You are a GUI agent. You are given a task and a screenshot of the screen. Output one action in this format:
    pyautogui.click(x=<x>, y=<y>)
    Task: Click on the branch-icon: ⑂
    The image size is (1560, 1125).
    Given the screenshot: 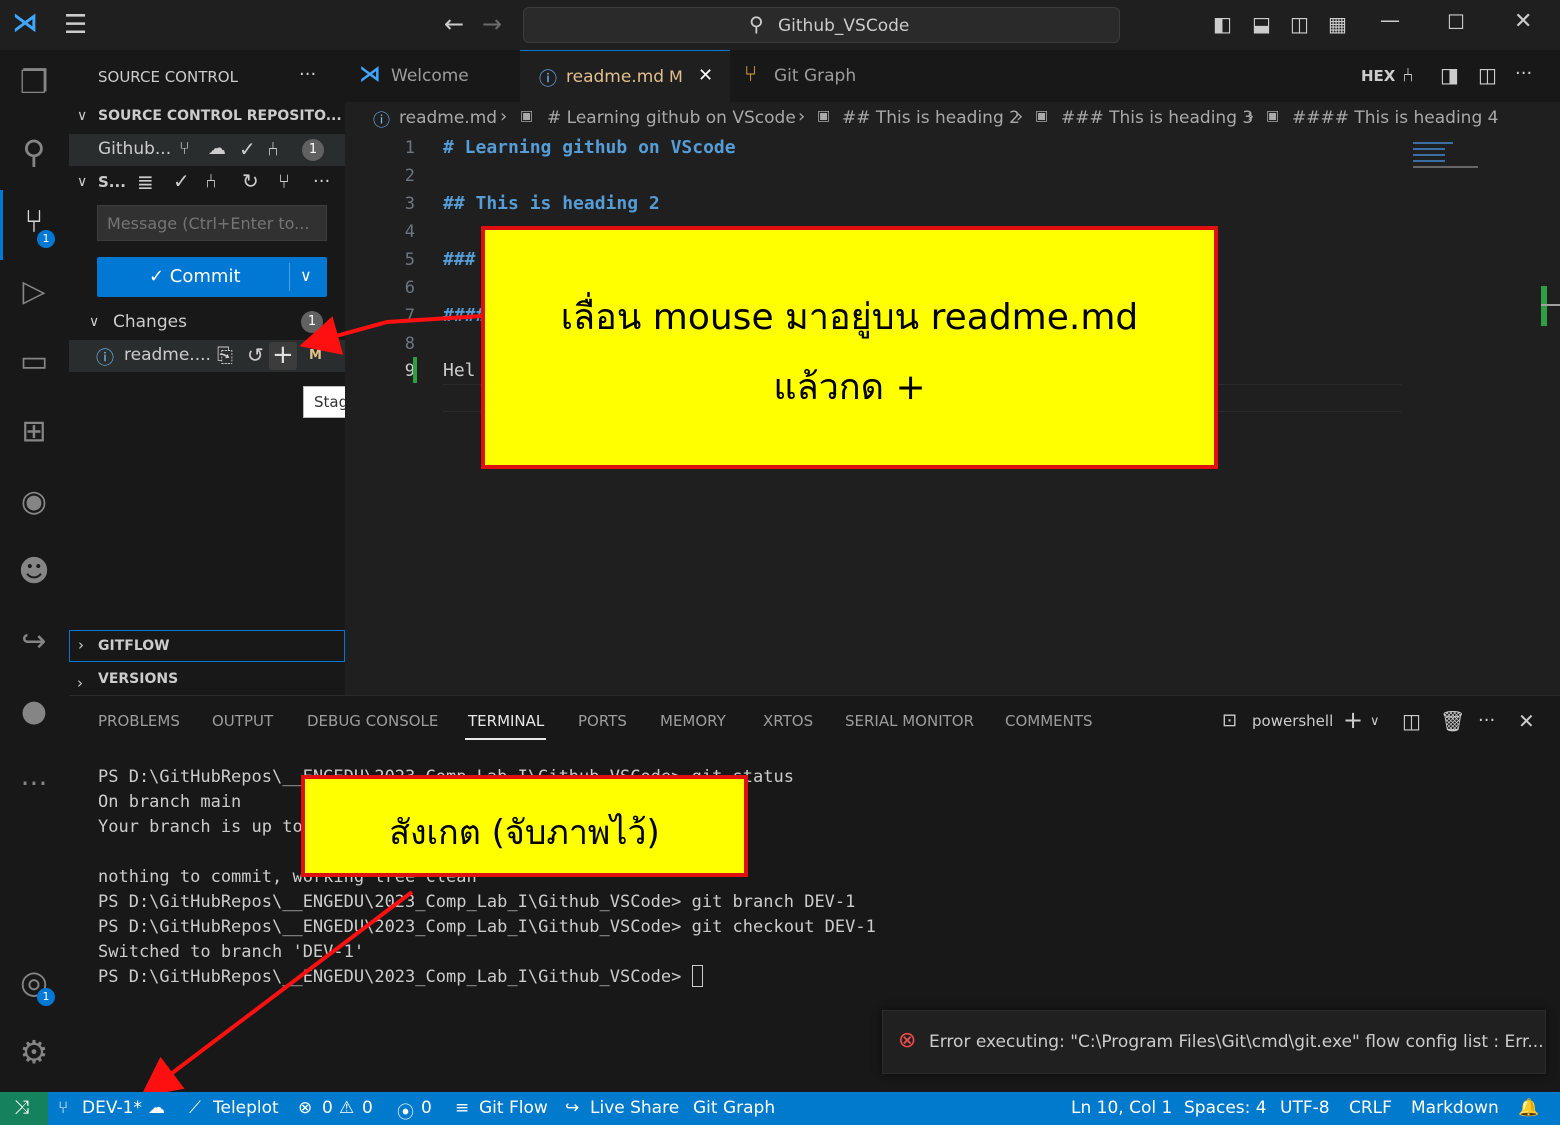 What is the action you would take?
    pyautogui.click(x=63, y=1108)
    